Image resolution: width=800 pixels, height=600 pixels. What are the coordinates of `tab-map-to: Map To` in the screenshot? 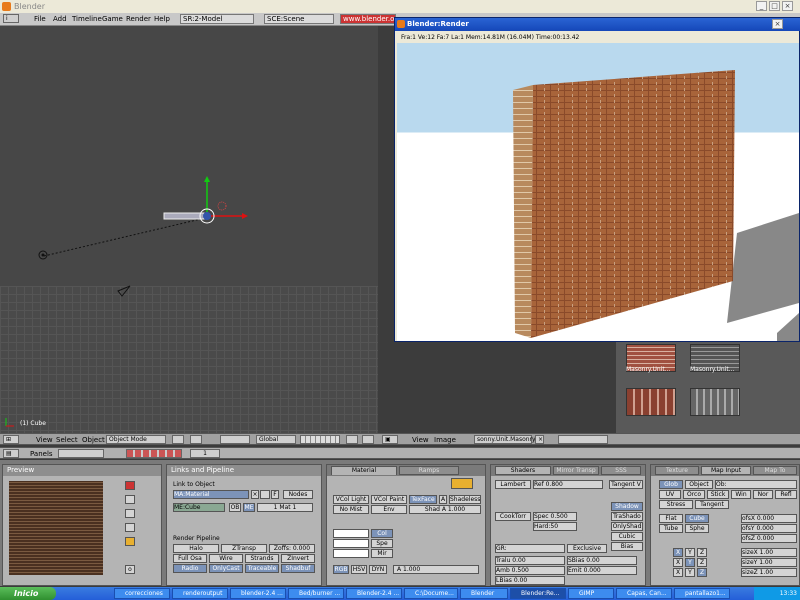 It's located at (775, 470).